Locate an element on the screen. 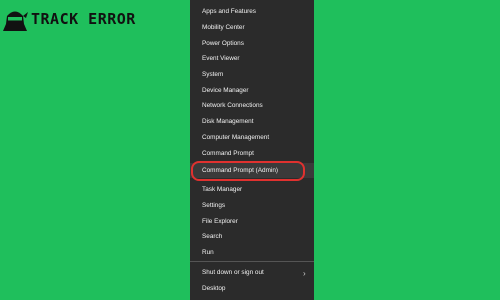  menu-item-network-connections: Network Connections is located at coordinates (252, 105).